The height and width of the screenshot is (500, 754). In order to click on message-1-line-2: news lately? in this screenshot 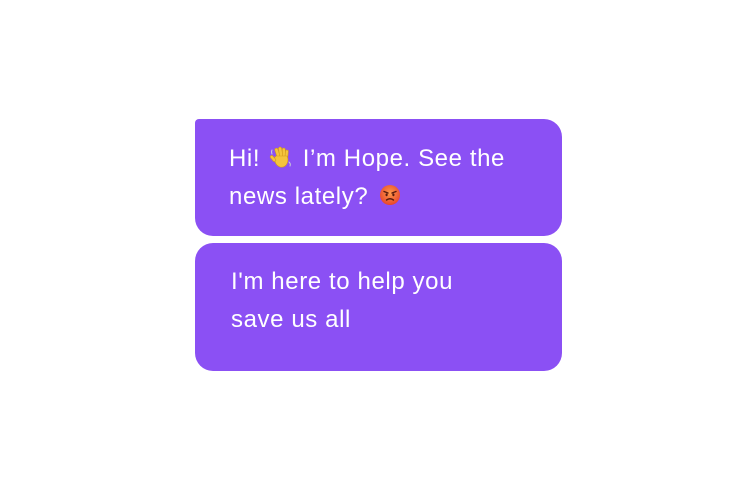, I will do `click(383, 197)`.